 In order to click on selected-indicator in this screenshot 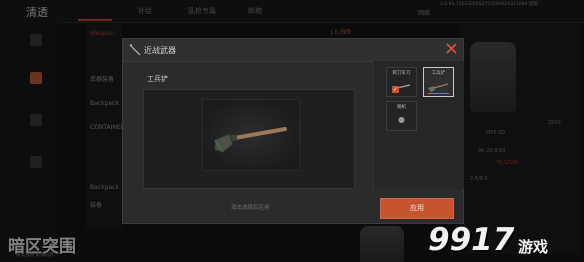, I will do `click(438, 93)`.